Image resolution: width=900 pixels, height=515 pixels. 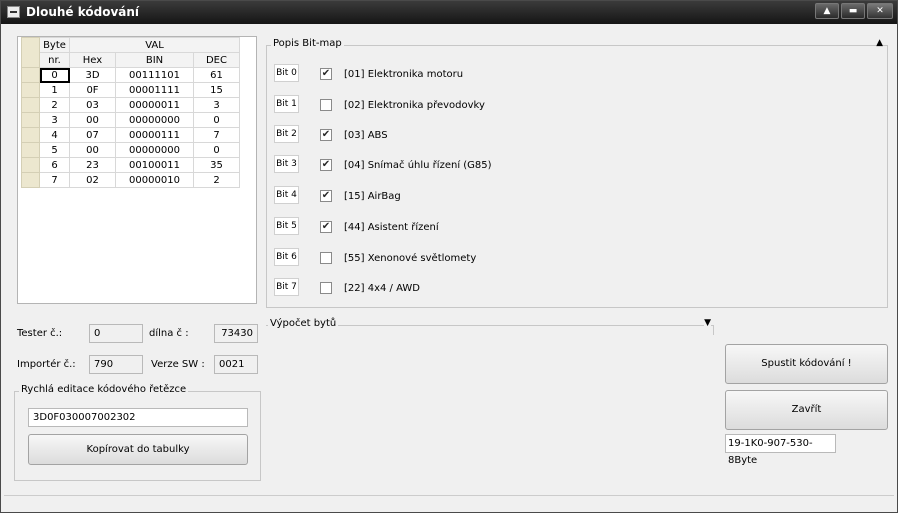 What do you see at coordinates (880, 11) in the screenshot?
I see `close-window-button: ✕` at bounding box center [880, 11].